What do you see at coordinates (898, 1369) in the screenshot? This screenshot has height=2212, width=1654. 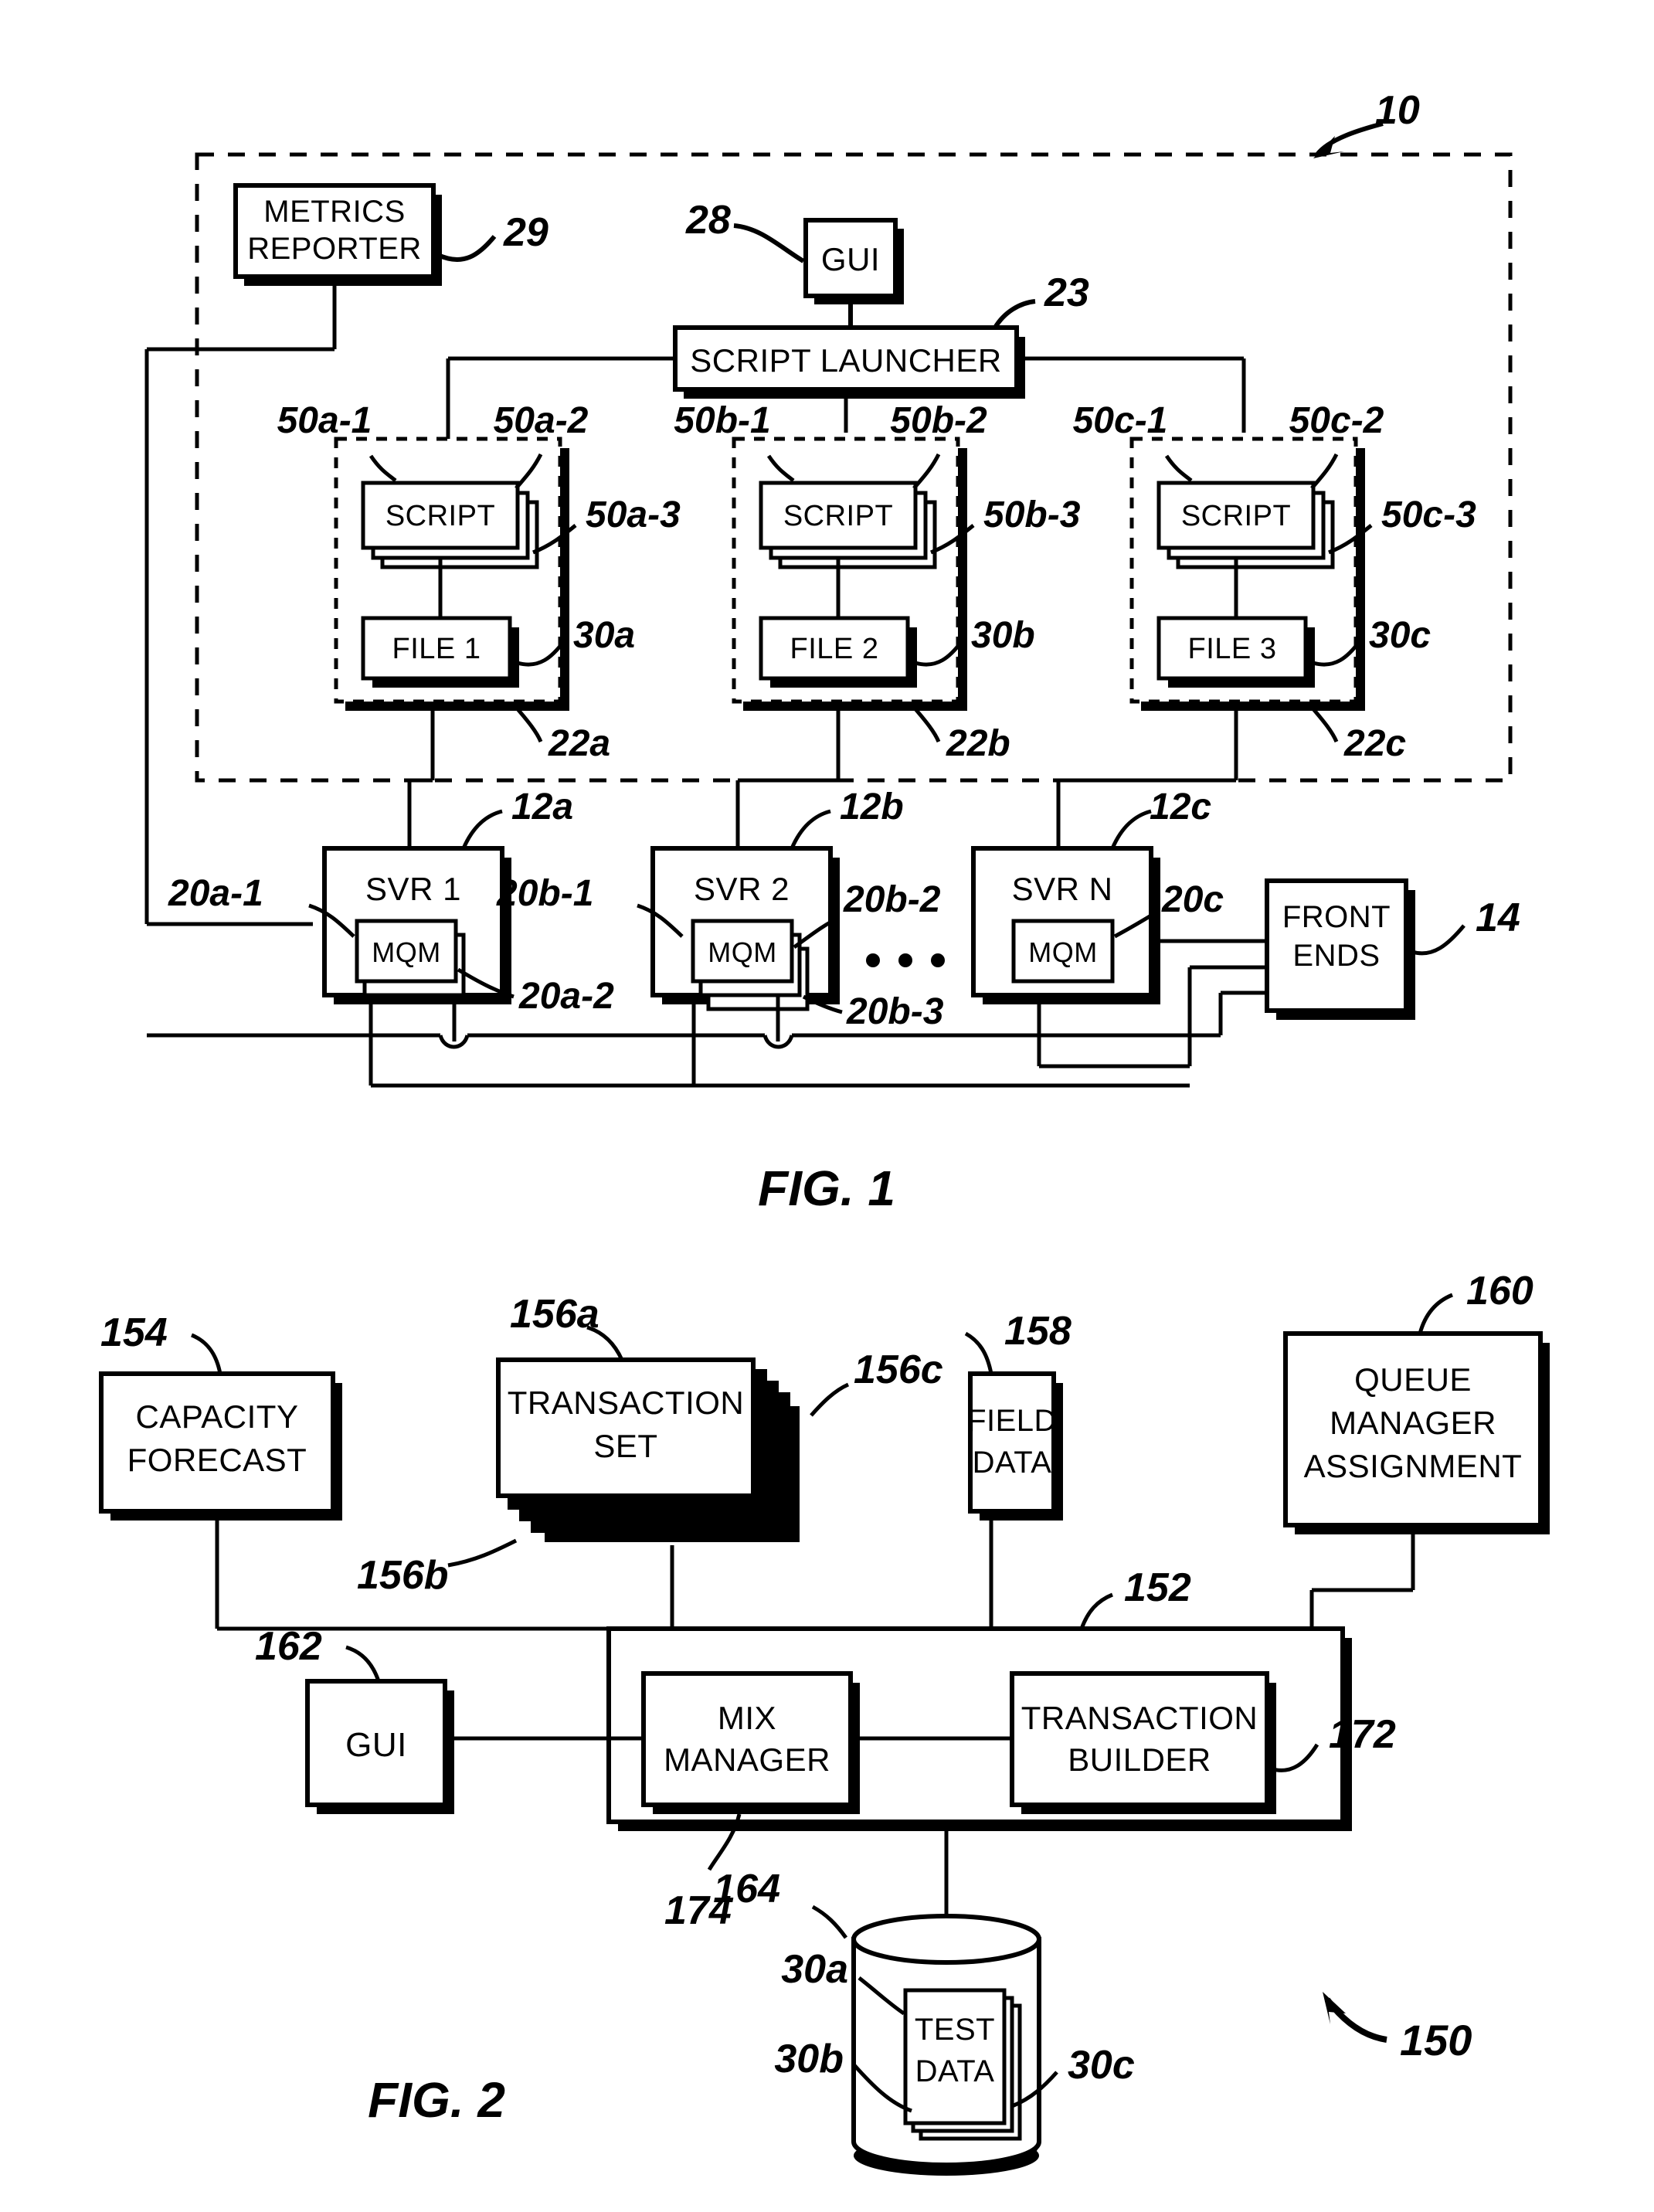 I see `ref-156c: 156c` at bounding box center [898, 1369].